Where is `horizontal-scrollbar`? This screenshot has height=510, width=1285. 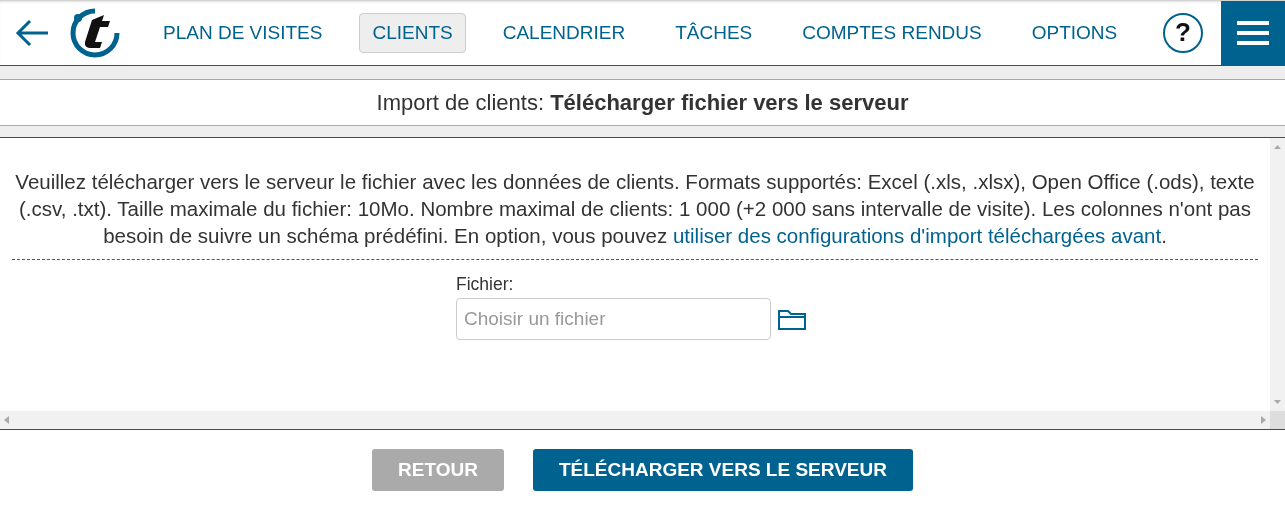 horizontal-scrollbar is located at coordinates (635, 420).